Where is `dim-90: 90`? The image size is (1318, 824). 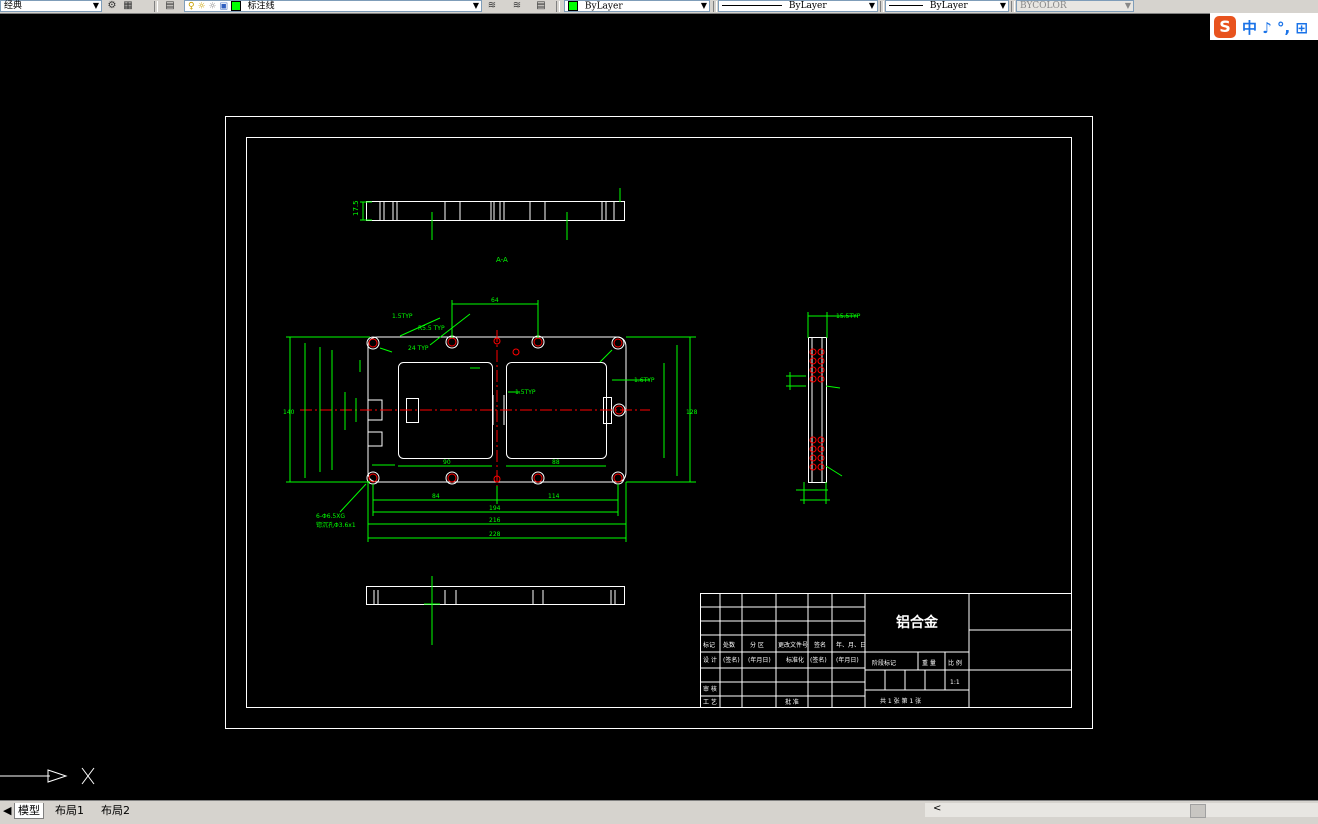
dim-90: 90 is located at coordinates (447, 462).